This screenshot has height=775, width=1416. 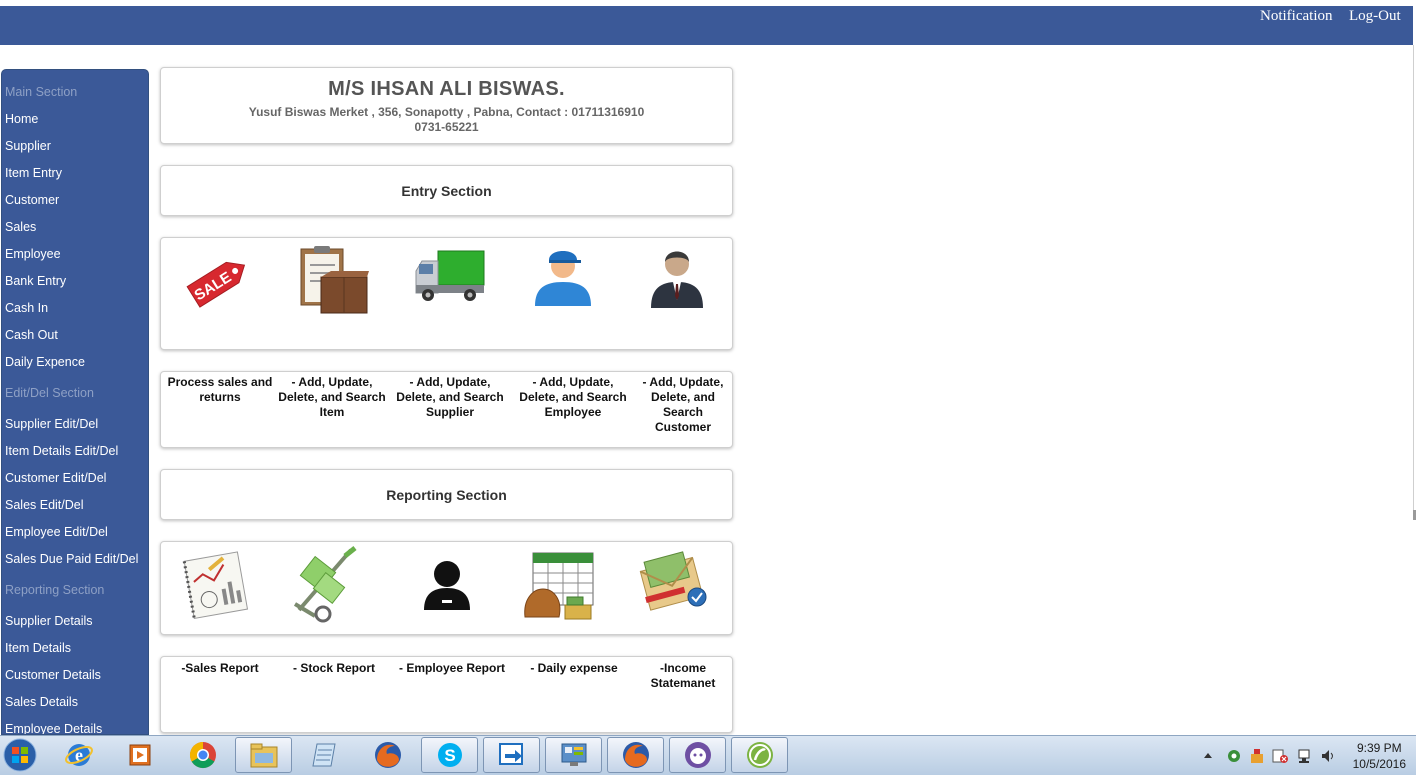 What do you see at coordinates (1413, 277) in the screenshot?
I see `scrollbar-edge` at bounding box center [1413, 277].